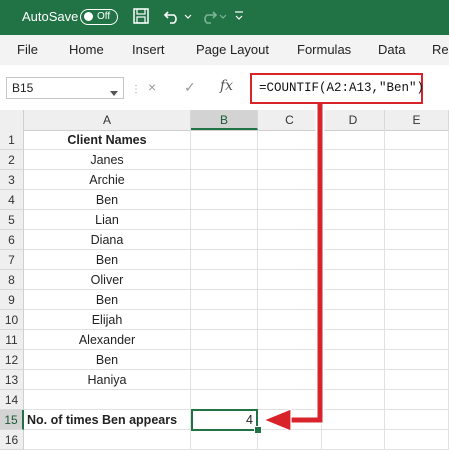  Describe the element at coordinates (86, 49) in the screenshot. I see `tab-home: Home` at that location.